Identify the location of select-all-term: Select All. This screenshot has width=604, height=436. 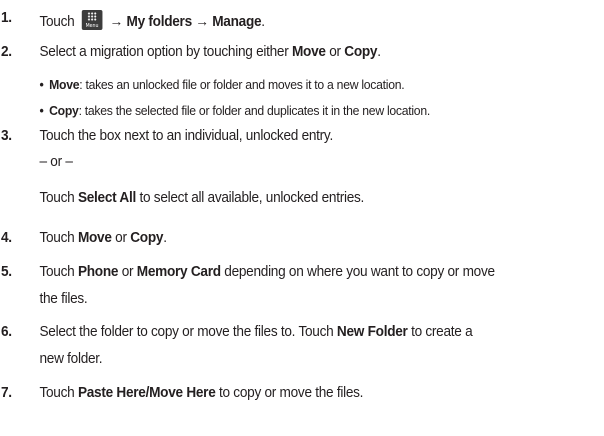
(106, 198).